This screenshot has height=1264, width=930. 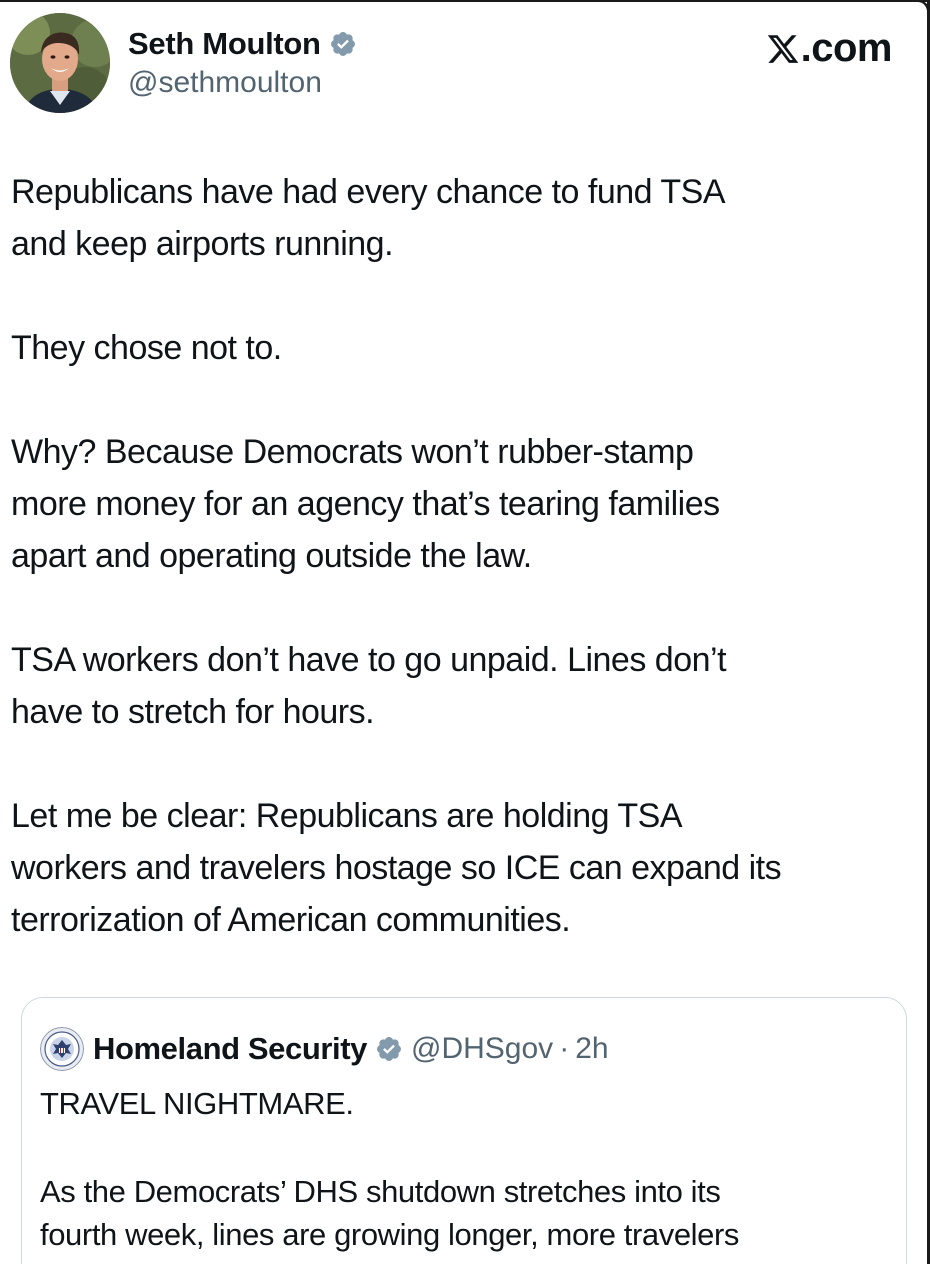 I want to click on brand-watermark: .com, so click(x=829, y=48).